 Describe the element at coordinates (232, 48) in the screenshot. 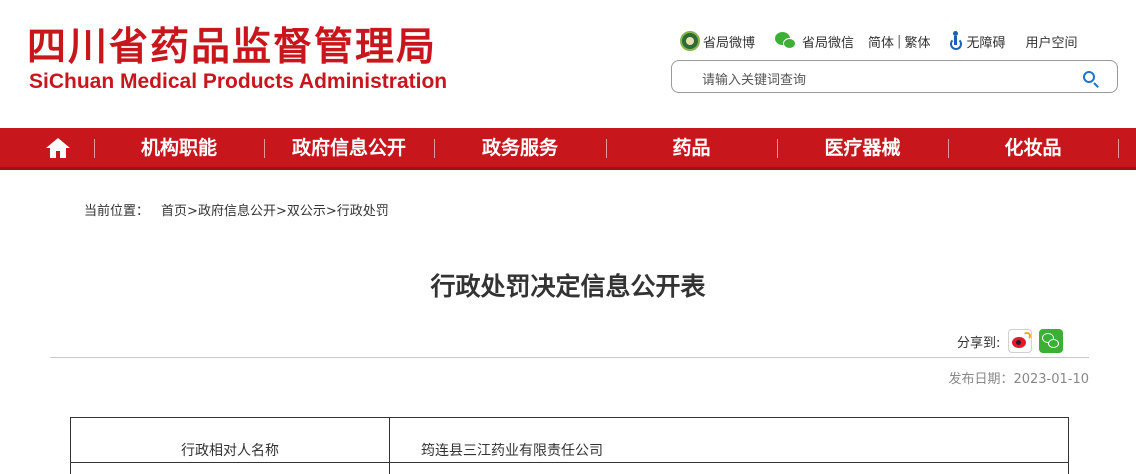

I see `site-logo-chinese: 四川省药品监督管理局` at that location.